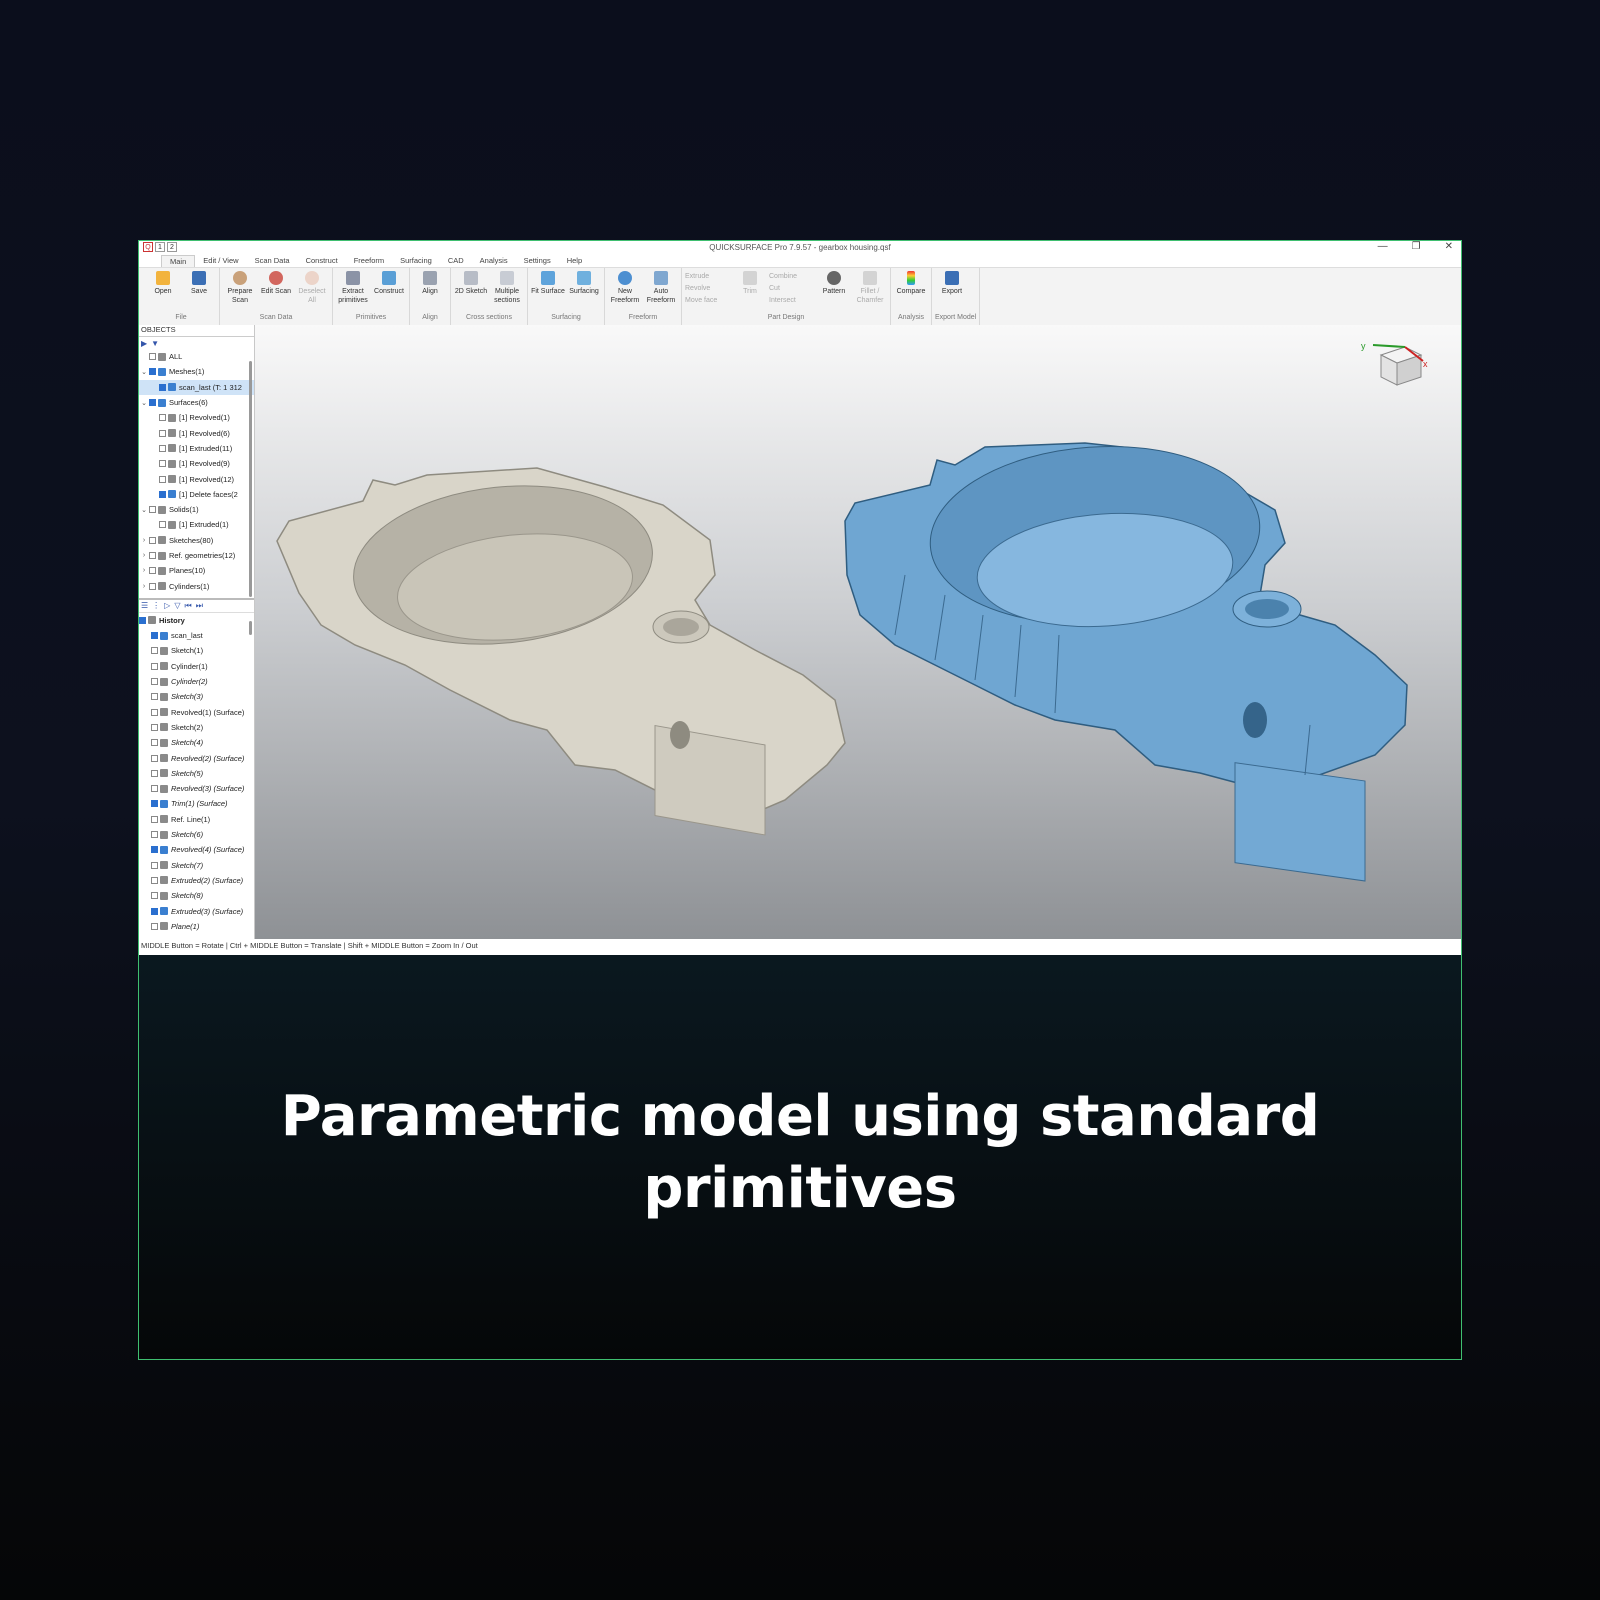 Image resolution: width=1600 pixels, height=1600 pixels. Describe the element at coordinates (240, 291) in the screenshot. I see `prepare-scan-button: Prepare Scan` at that location.